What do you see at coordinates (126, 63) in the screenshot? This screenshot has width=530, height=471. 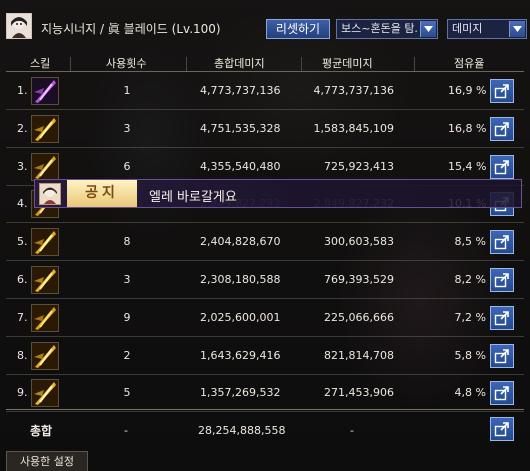 I see `col-count: 사용횟수` at bounding box center [126, 63].